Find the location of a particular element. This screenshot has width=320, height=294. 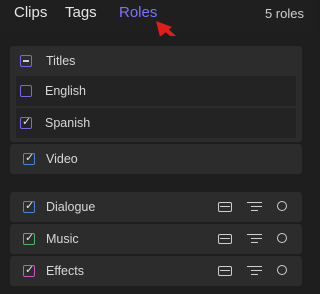

role-row-dialogue: ✓ Dialogue is located at coordinates (156, 207).